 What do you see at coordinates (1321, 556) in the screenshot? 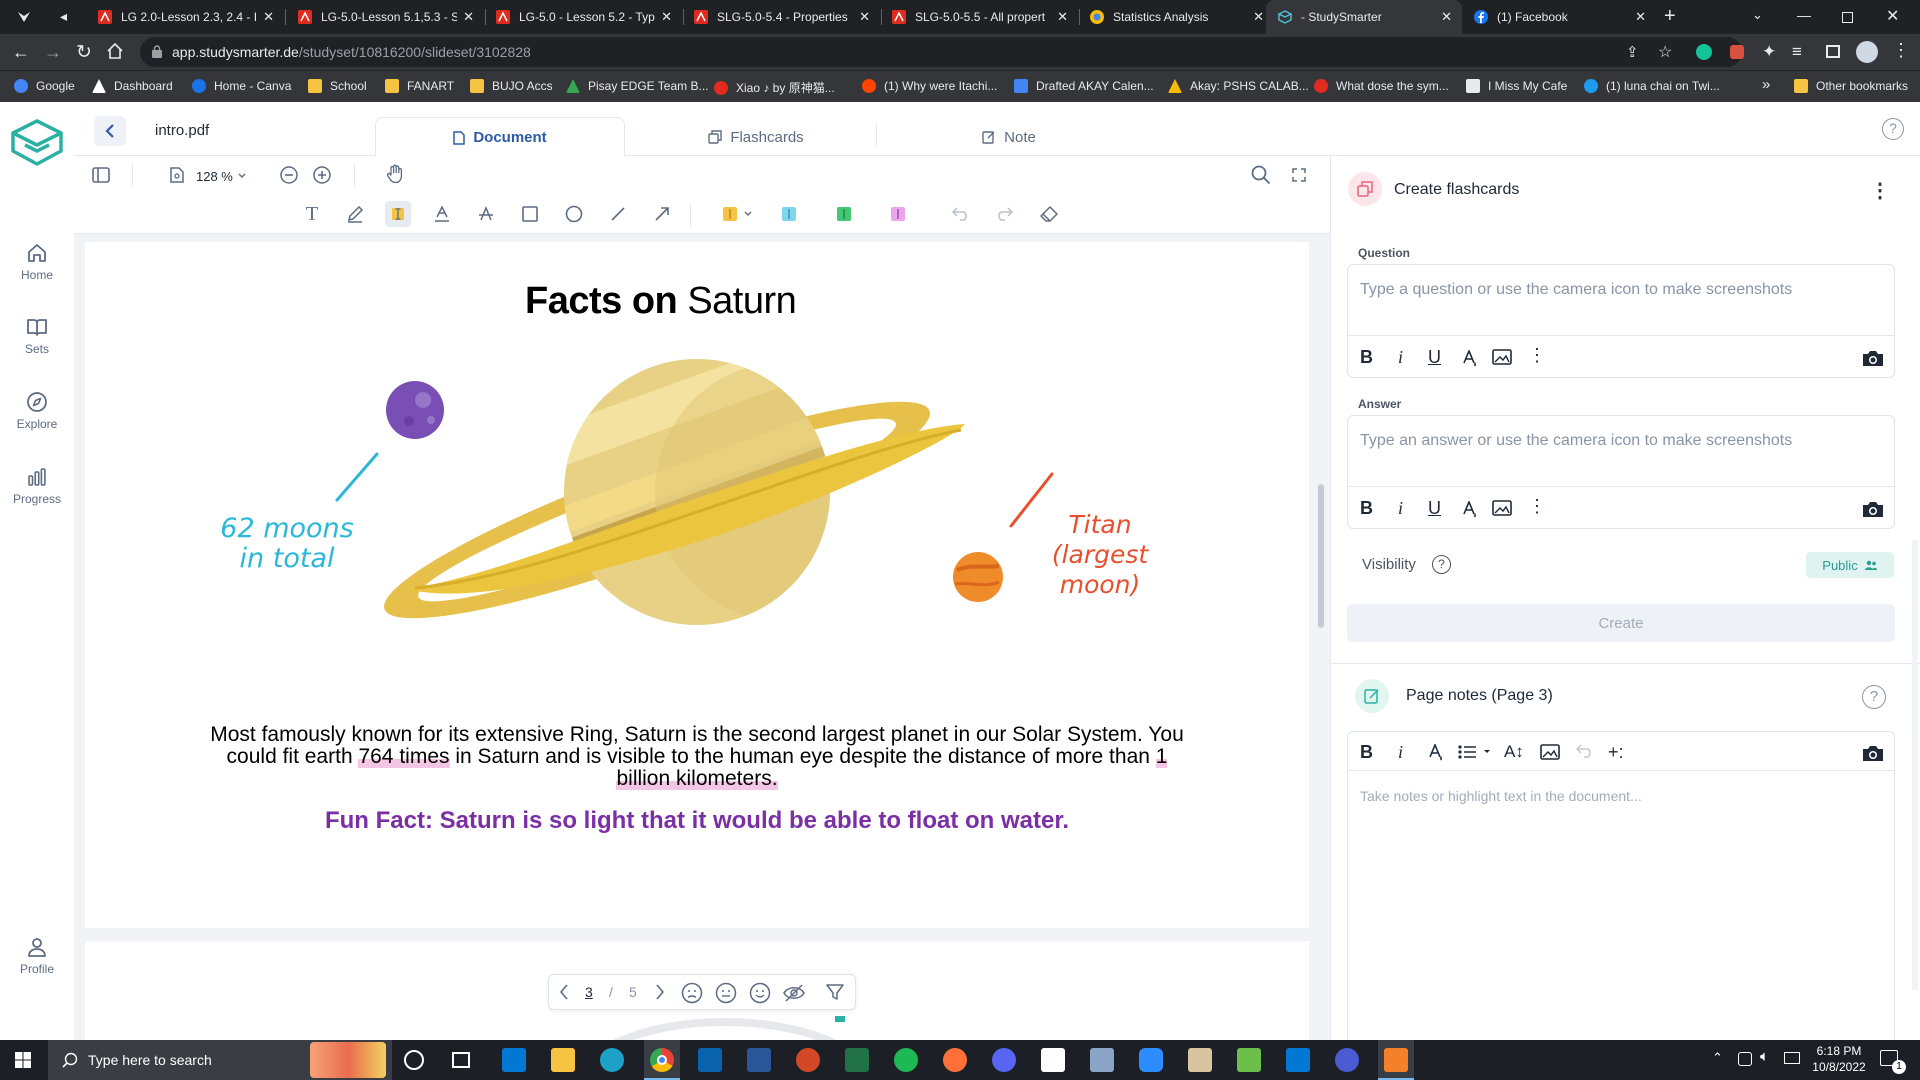
I see `document-scrollbar` at bounding box center [1321, 556].